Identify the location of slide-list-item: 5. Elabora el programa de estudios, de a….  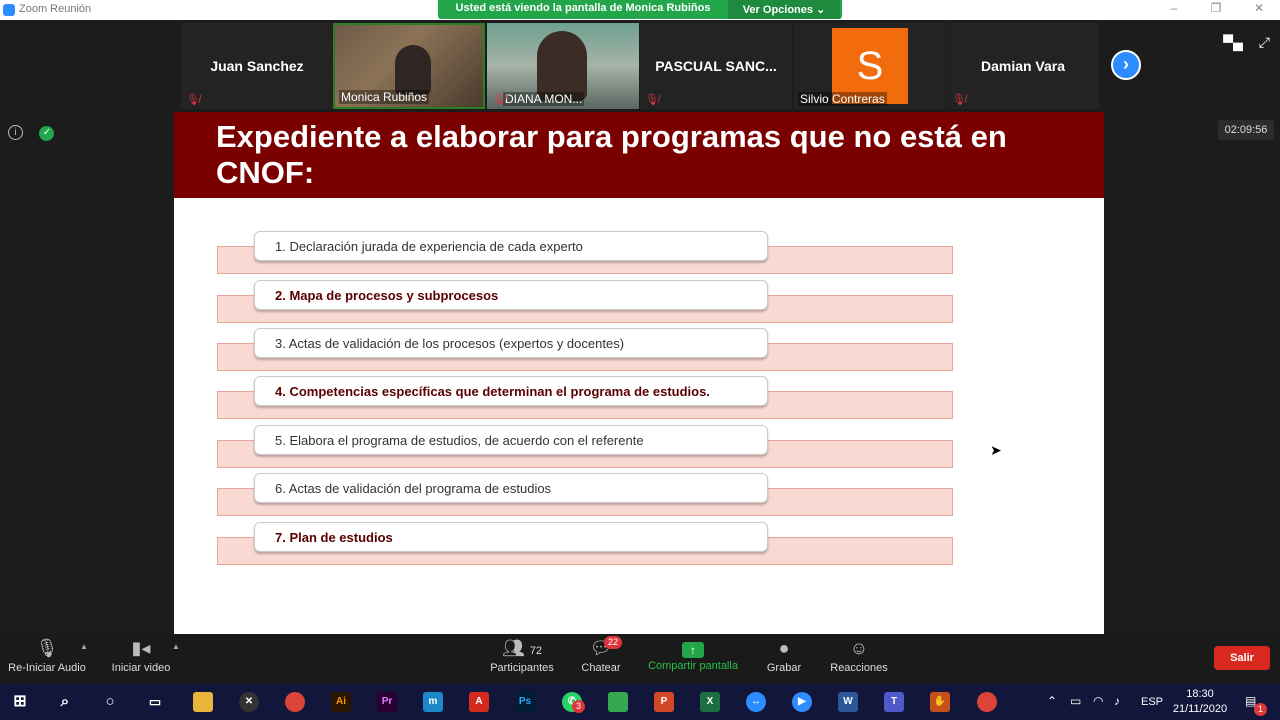
(585, 446).